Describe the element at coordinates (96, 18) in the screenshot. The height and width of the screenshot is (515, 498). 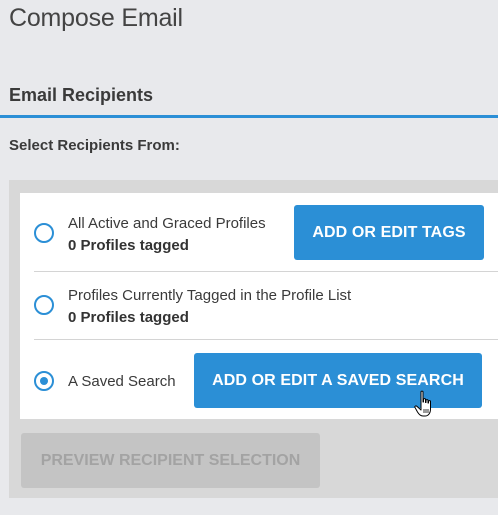
I see `page-title: Compose Email` at that location.